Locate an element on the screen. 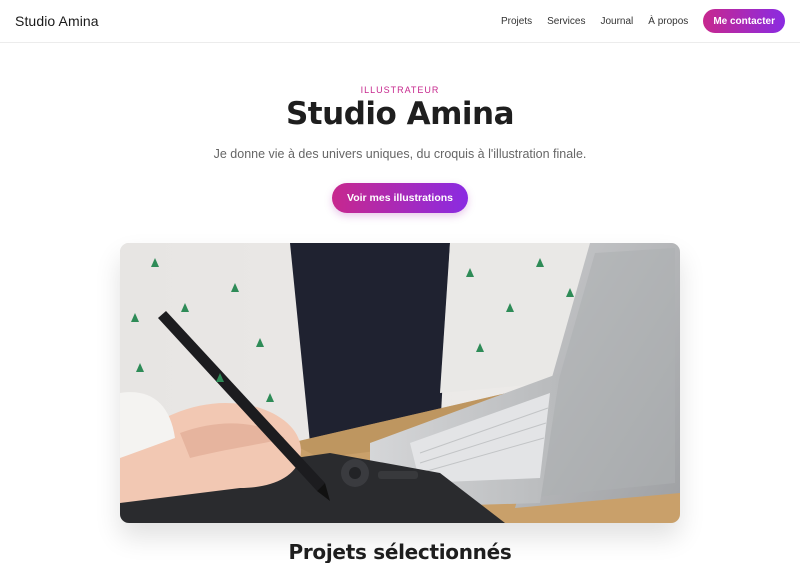 Image resolution: width=800 pixels, height=563 pixels. nav-link-journal: Journal is located at coordinates (616, 21).